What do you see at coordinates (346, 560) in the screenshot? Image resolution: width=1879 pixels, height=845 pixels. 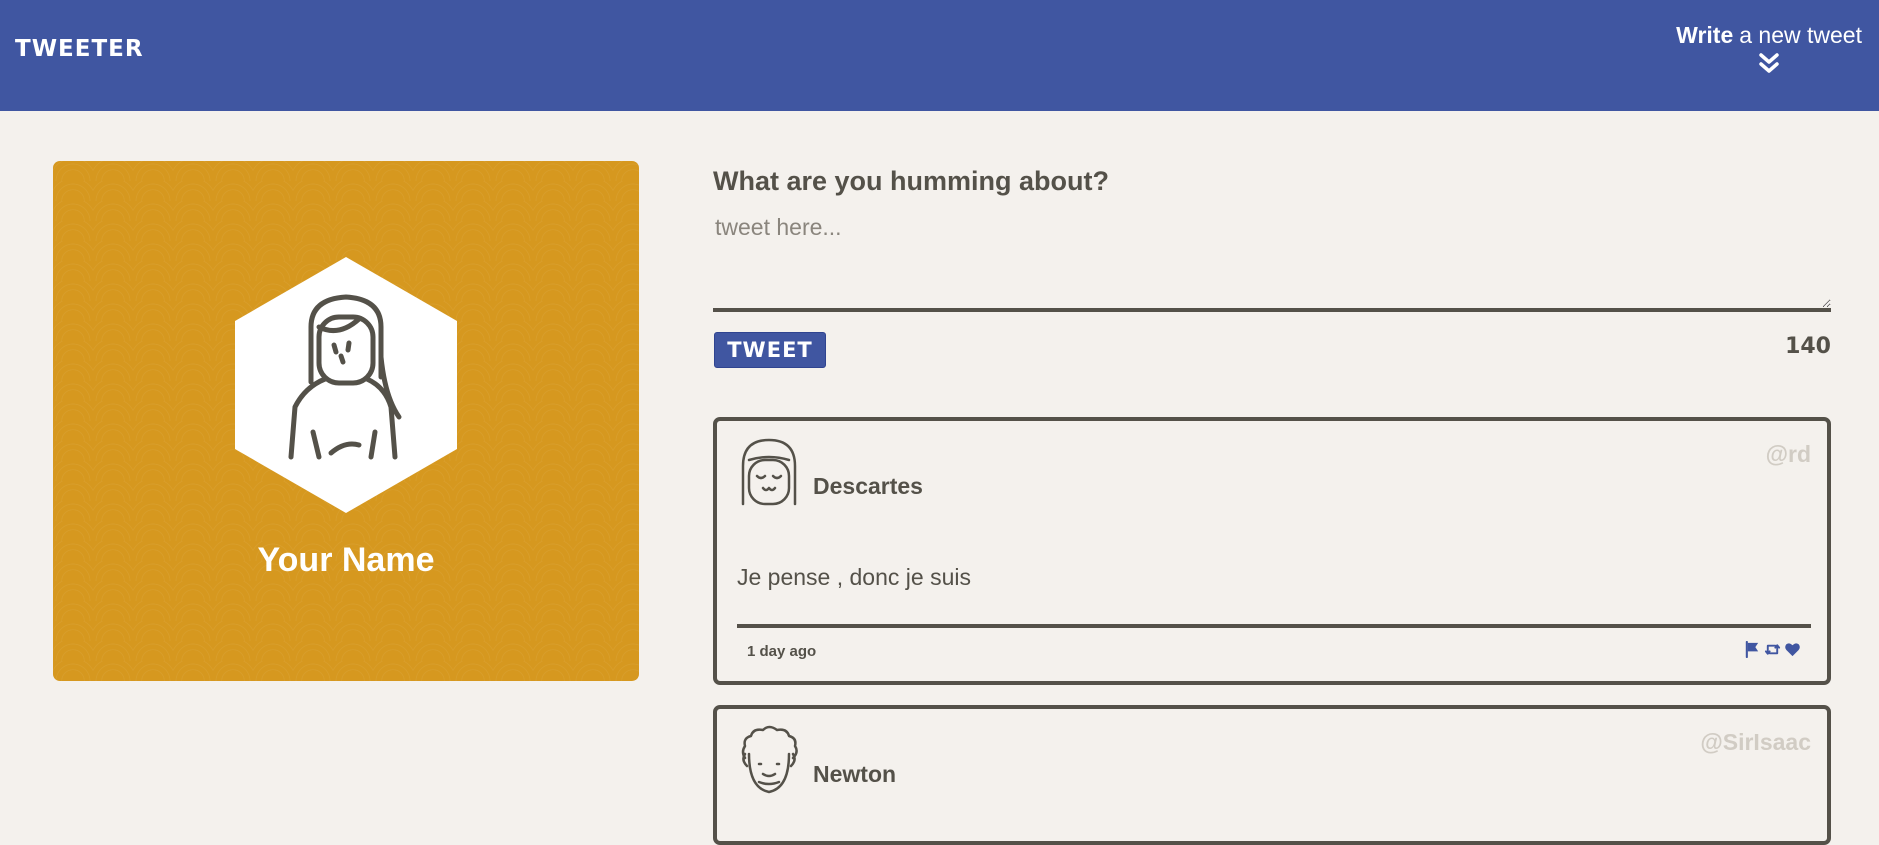 I see `profile-name: Your Name` at bounding box center [346, 560].